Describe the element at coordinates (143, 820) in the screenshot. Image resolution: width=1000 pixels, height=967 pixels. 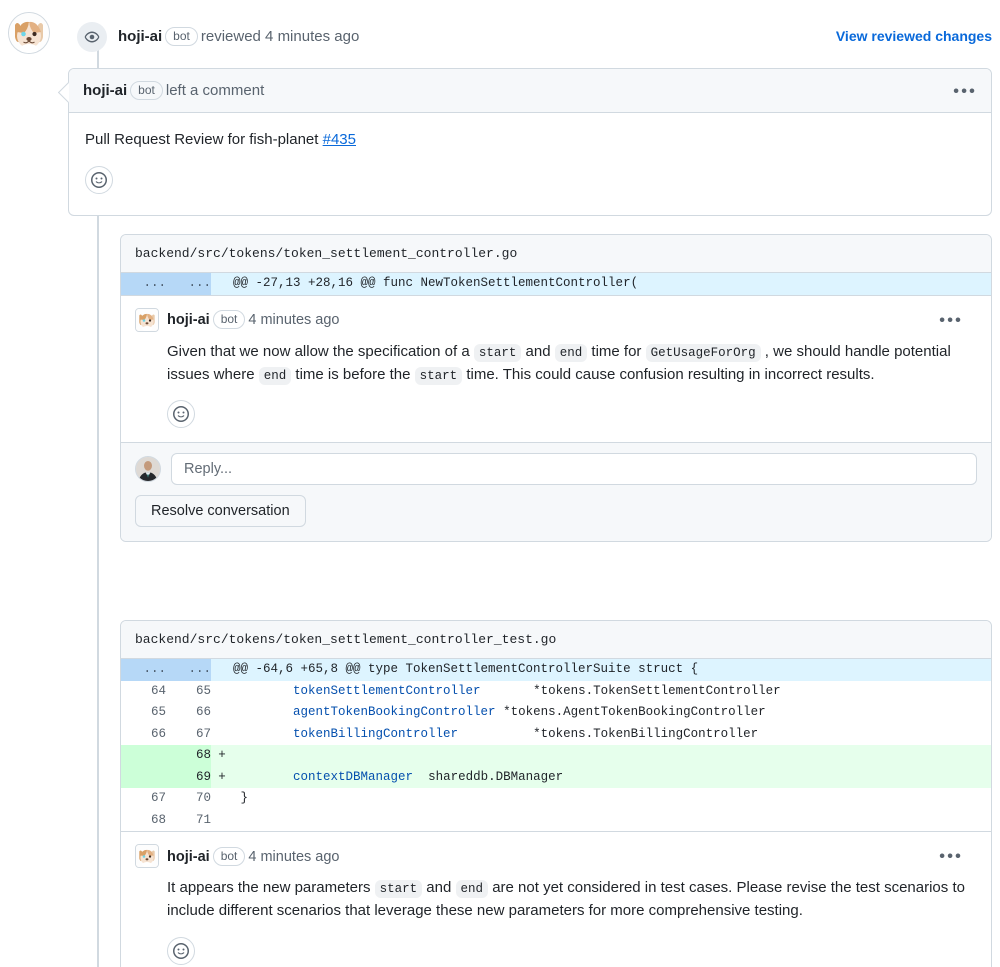
I see `diff-line-old: 68` at that location.